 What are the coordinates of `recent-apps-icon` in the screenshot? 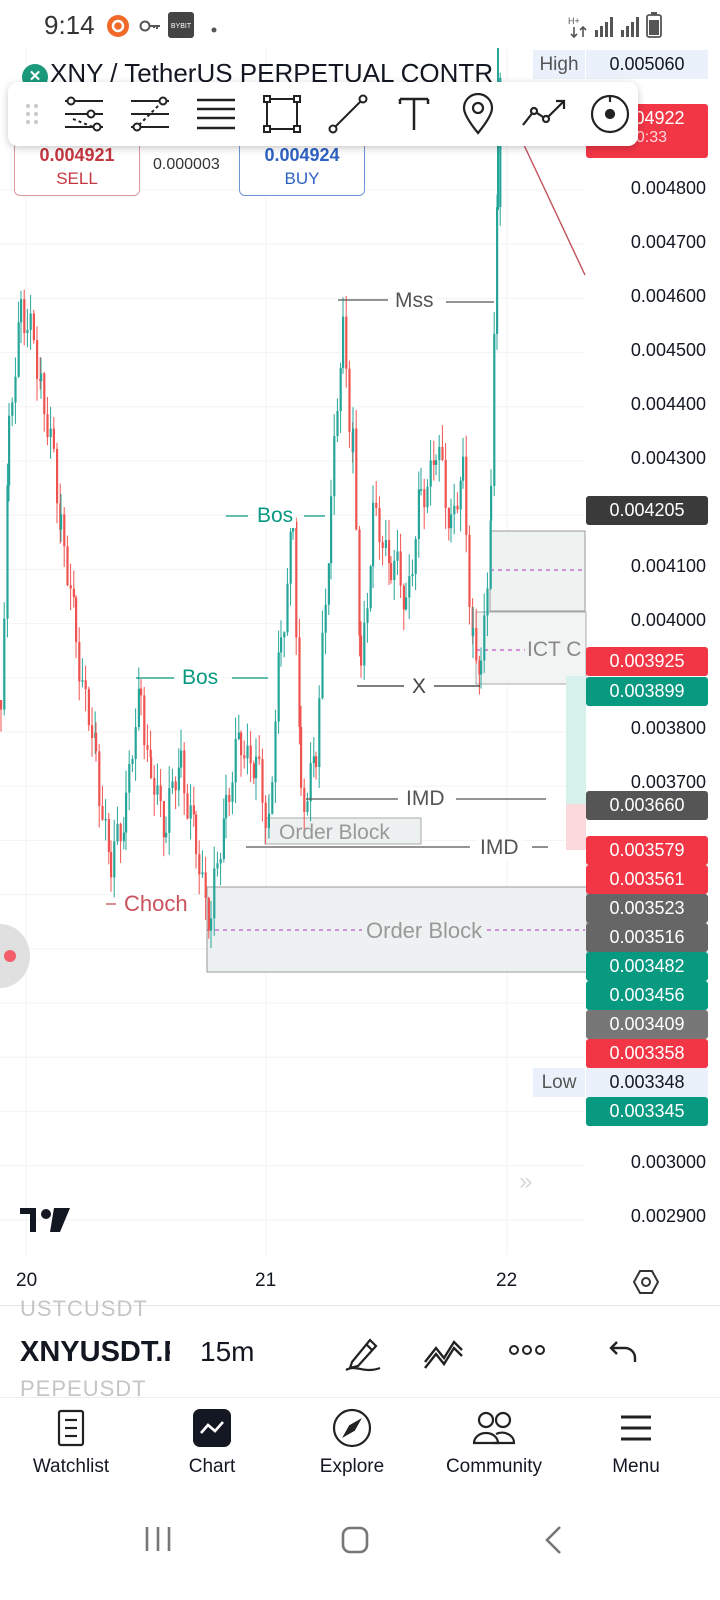 It's located at (158, 1541).